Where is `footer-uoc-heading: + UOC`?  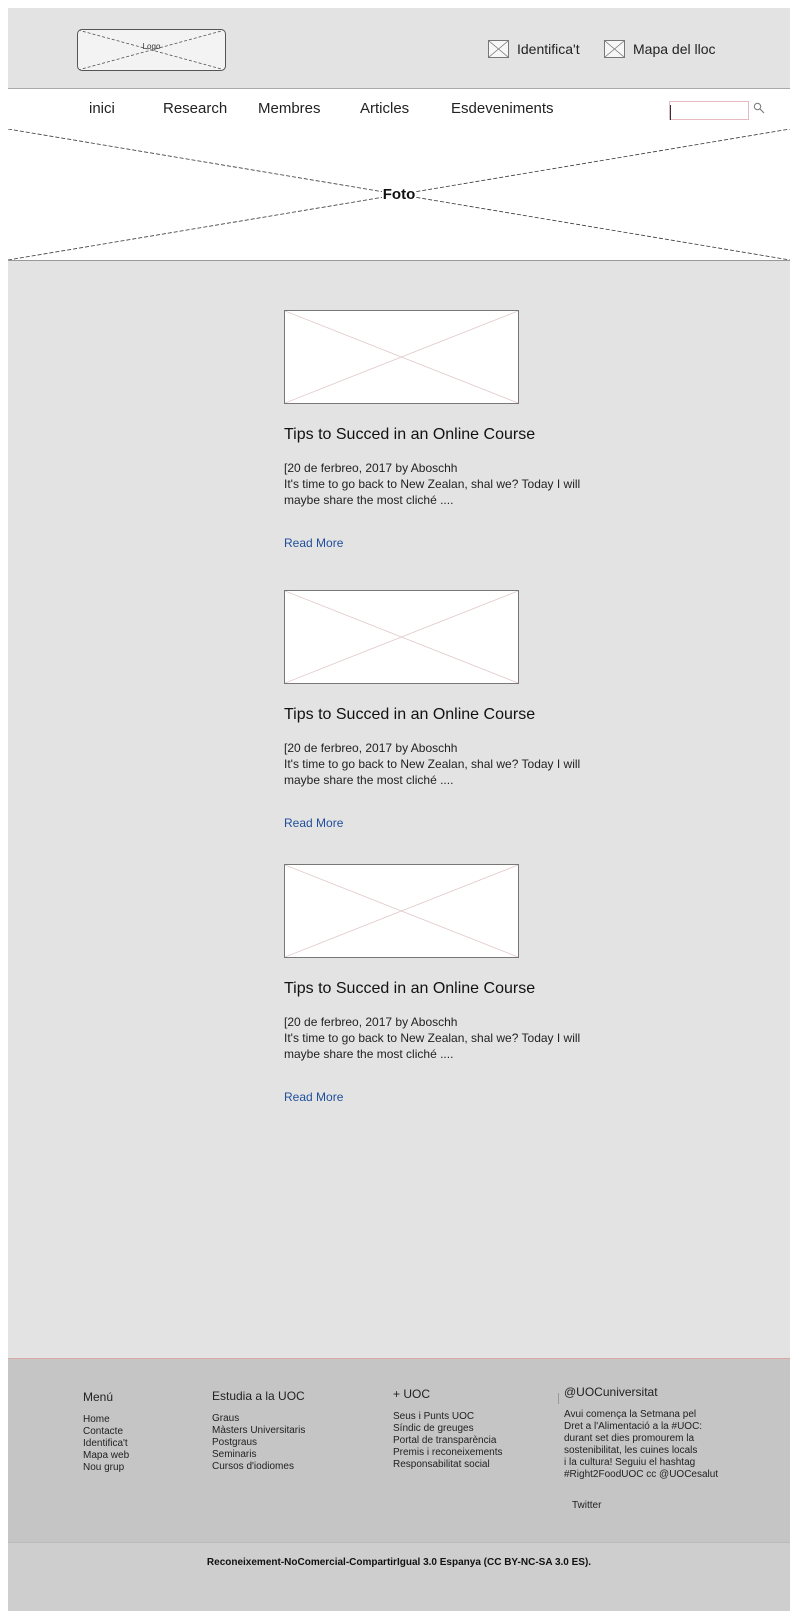
footer-uoc-heading: + UOC is located at coordinates (412, 1394).